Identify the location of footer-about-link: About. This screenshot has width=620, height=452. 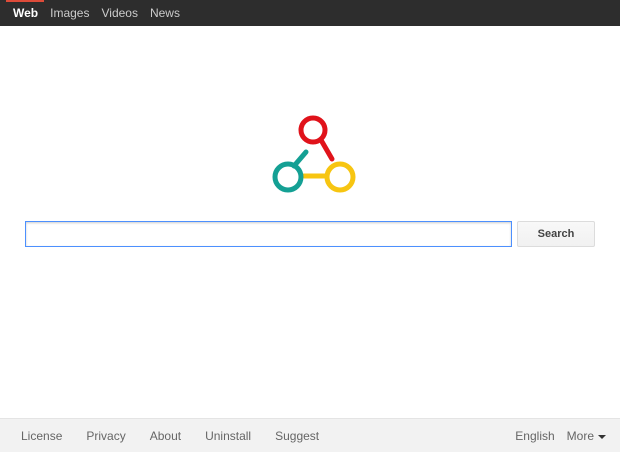
(165, 436).